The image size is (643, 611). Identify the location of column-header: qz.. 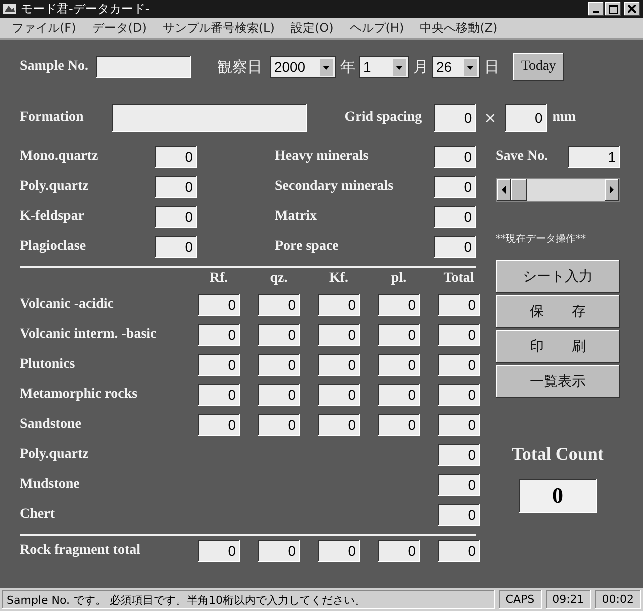
(279, 279).